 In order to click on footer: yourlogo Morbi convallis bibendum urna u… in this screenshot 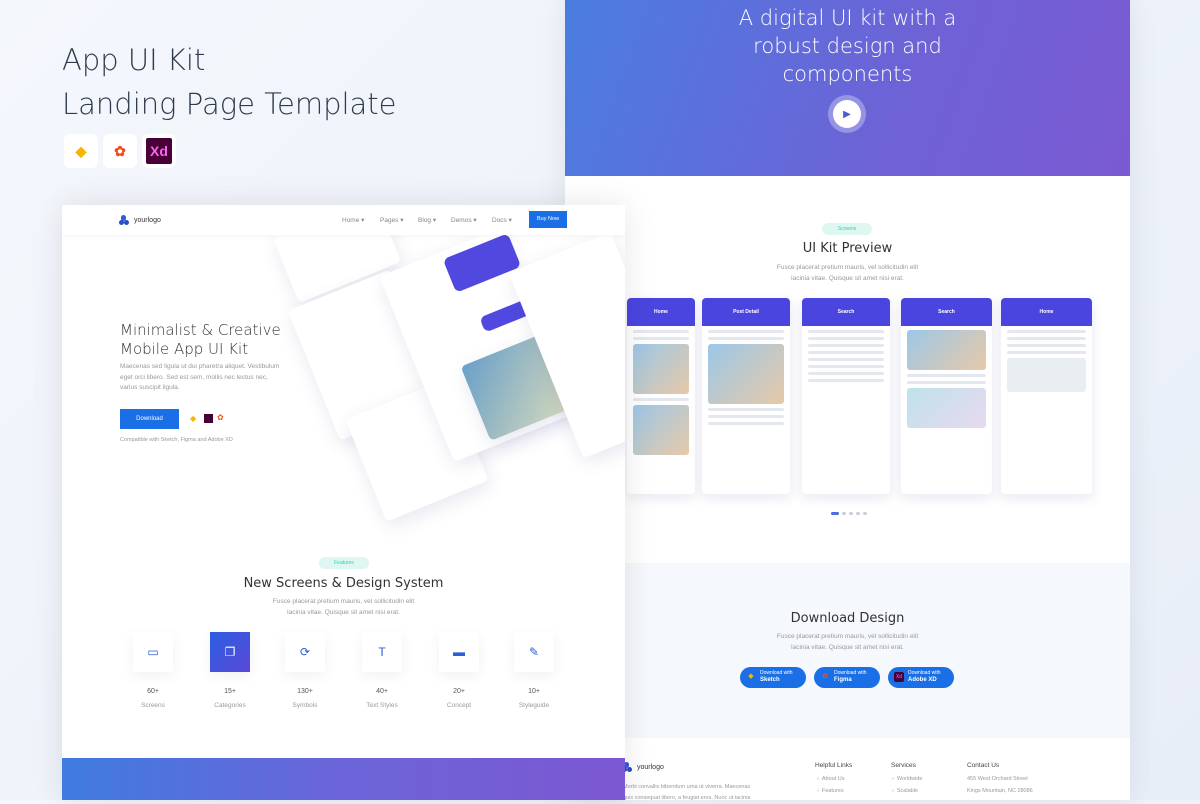, I will do `click(847, 769)`.